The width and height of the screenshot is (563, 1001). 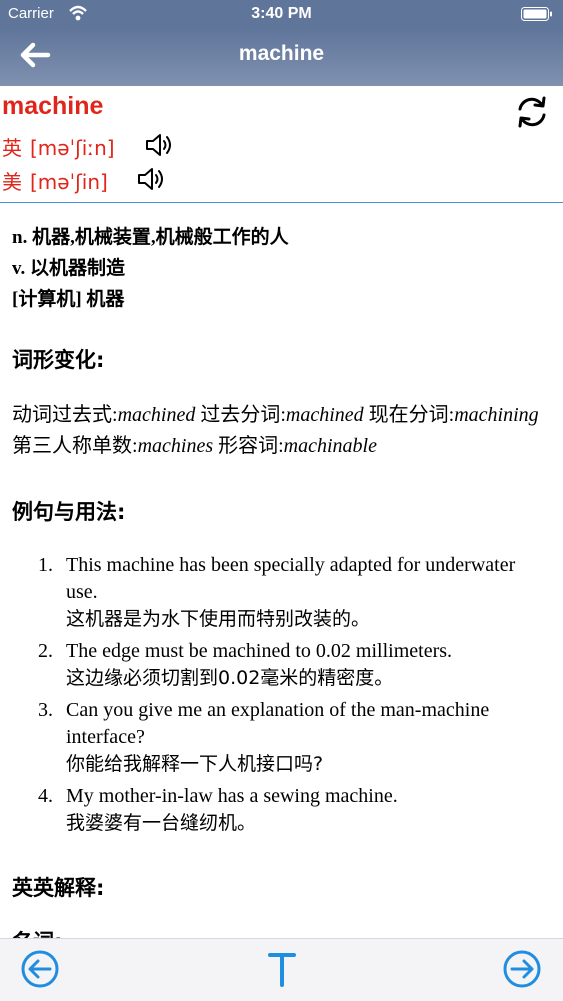 What do you see at coordinates (281, 144) in the screenshot?
I see `word-header: machine 英 [məˈʃiːn] 美 [məˈʃin]` at bounding box center [281, 144].